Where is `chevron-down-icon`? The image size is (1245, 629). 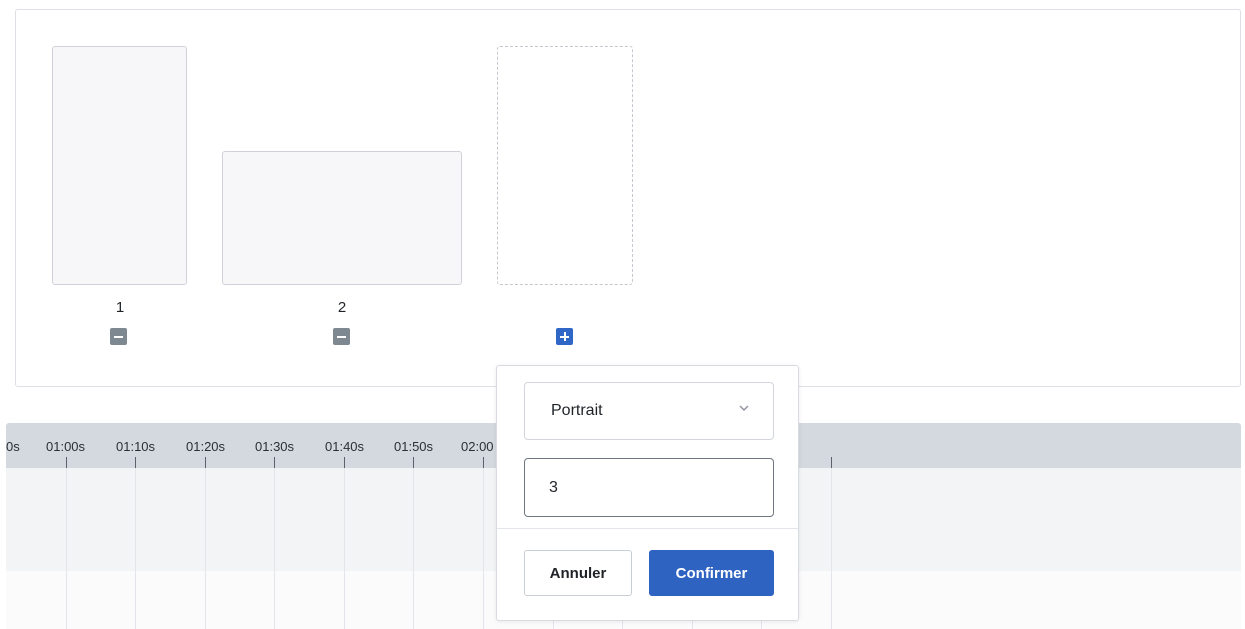 chevron-down-icon is located at coordinates (744, 408).